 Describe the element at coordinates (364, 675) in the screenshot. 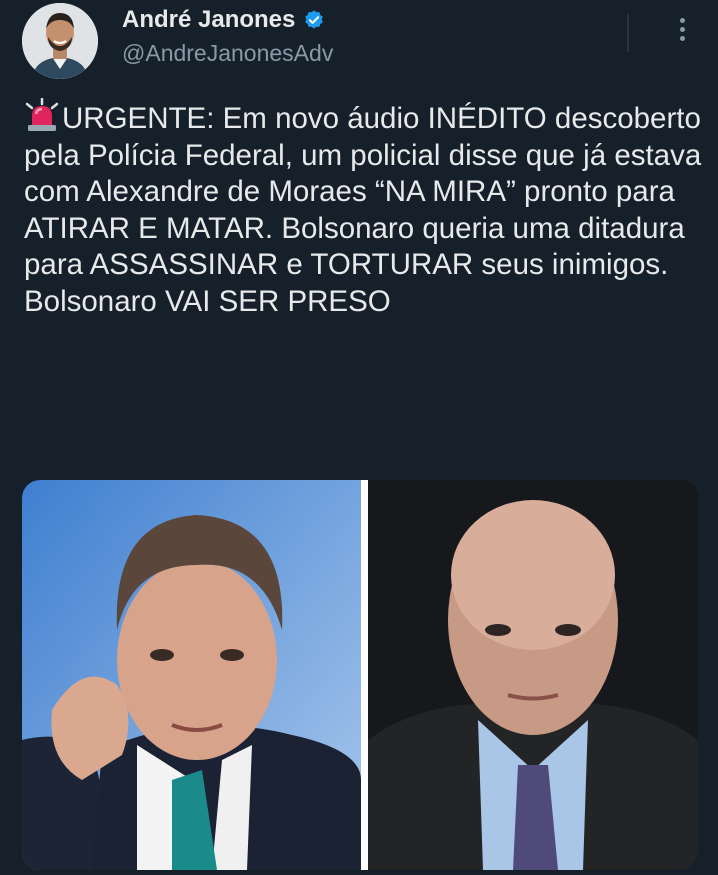

I see `photo-divider` at that location.